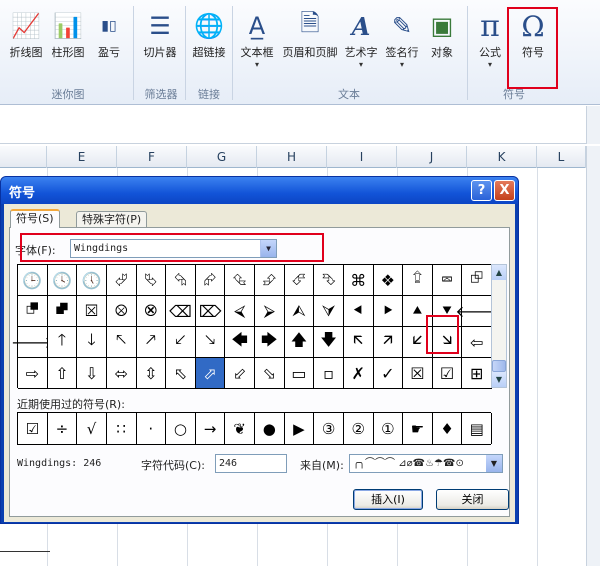 The image size is (600, 566). Describe the element at coordinates (402, 38) in the screenshot. I see `signature-line-button: ✎ 签名行 ▾` at that location.